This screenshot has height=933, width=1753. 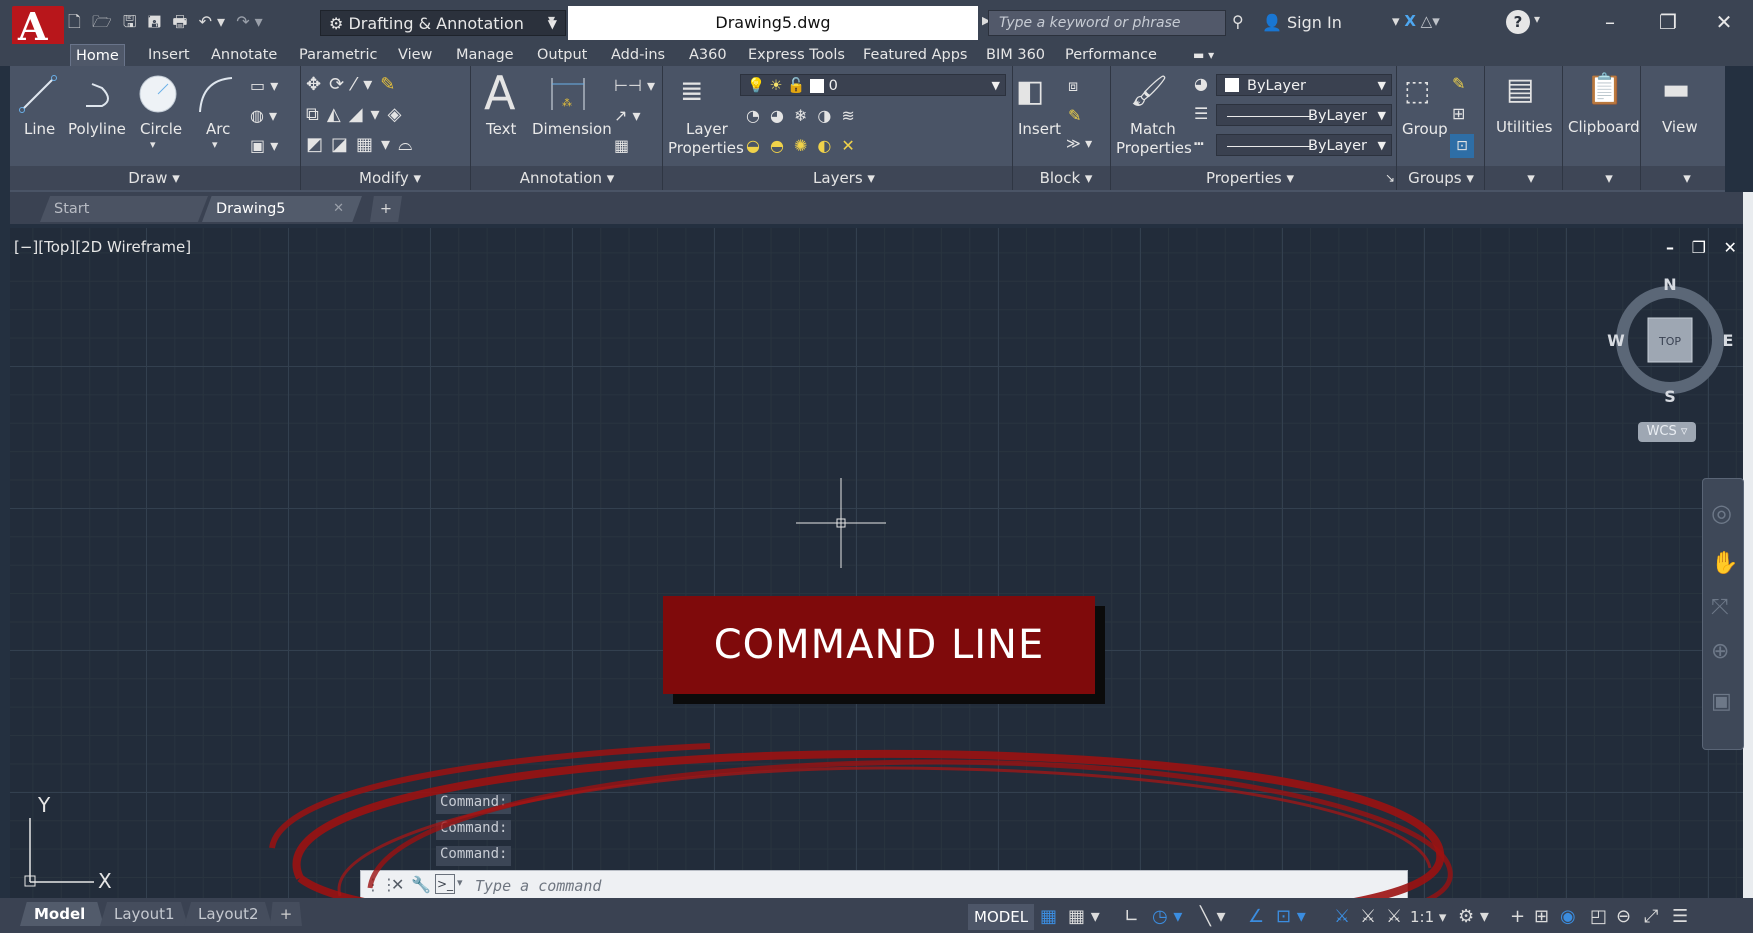 What do you see at coordinates (169, 55) in the screenshot?
I see `tab-insert: Insert` at bounding box center [169, 55].